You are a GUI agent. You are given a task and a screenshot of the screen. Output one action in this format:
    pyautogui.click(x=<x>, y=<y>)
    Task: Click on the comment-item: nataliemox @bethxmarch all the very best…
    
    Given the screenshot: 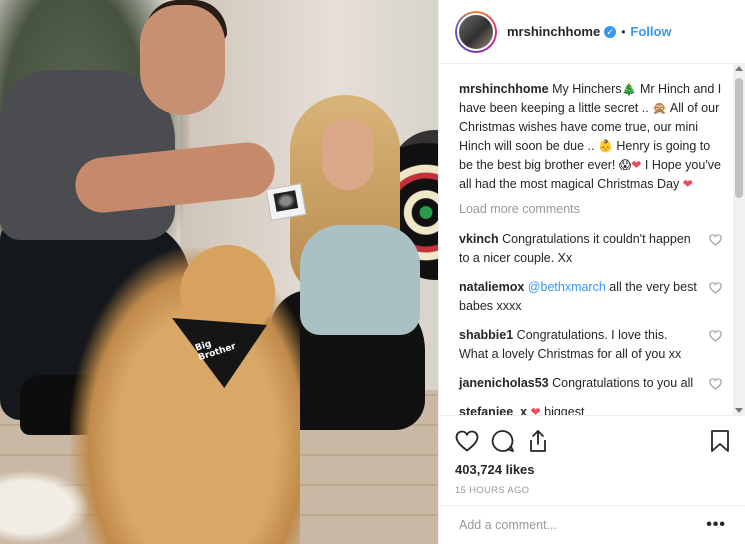 What is the action you would take?
    pyautogui.click(x=592, y=297)
    